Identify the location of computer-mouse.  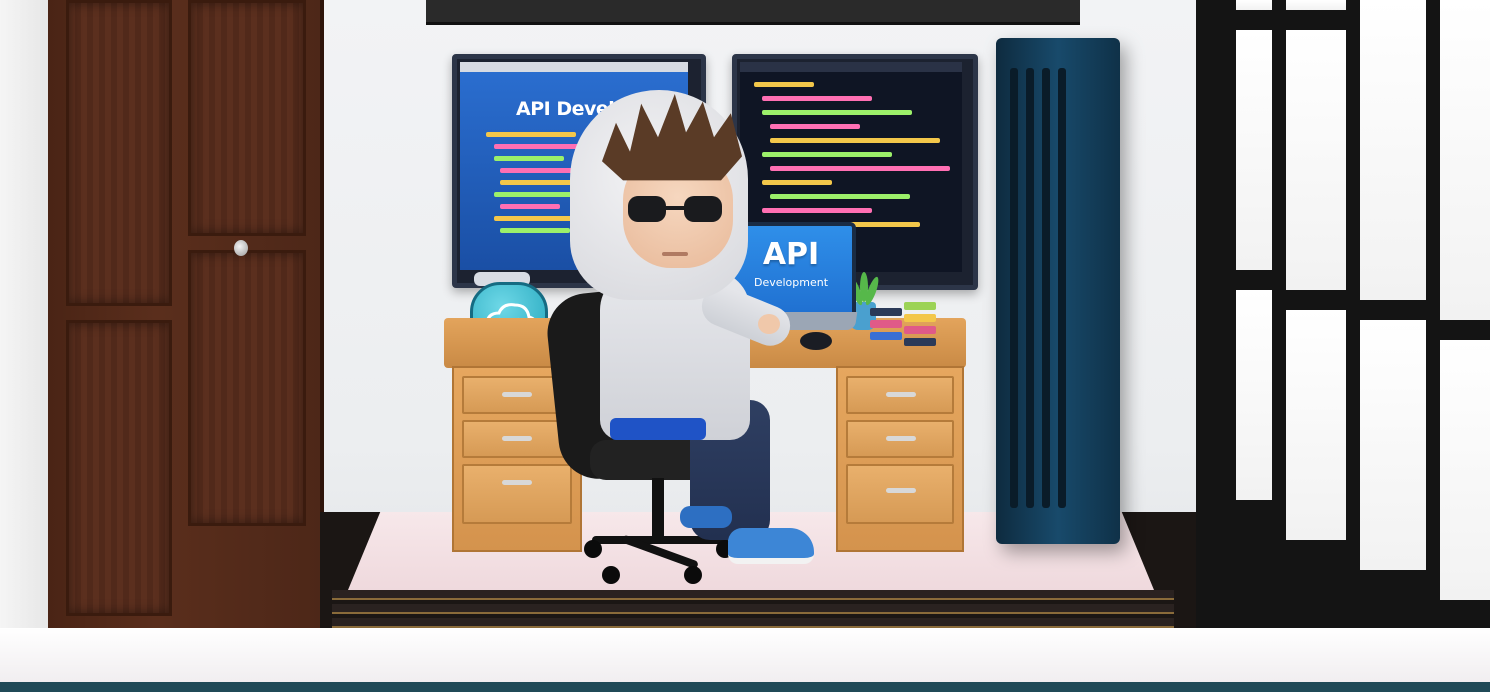
(816, 341).